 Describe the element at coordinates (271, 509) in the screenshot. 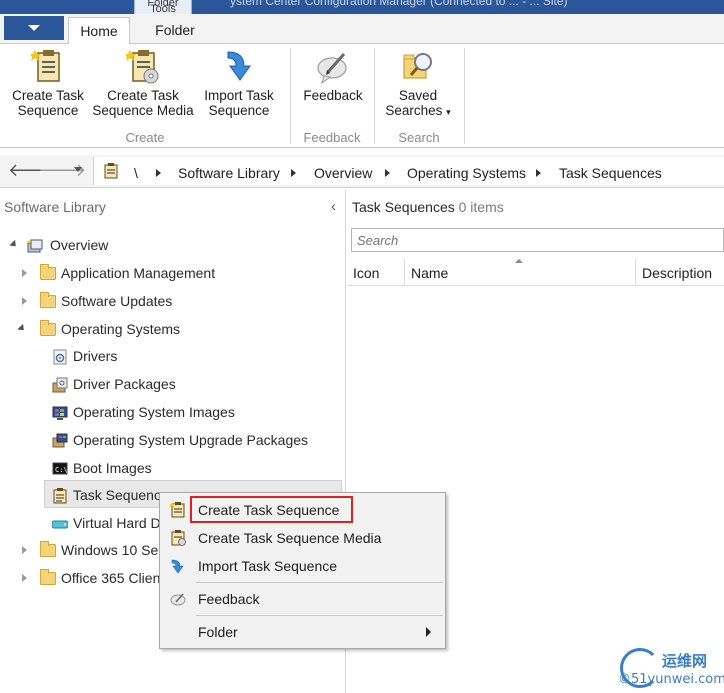

I see `highlight-box` at that location.